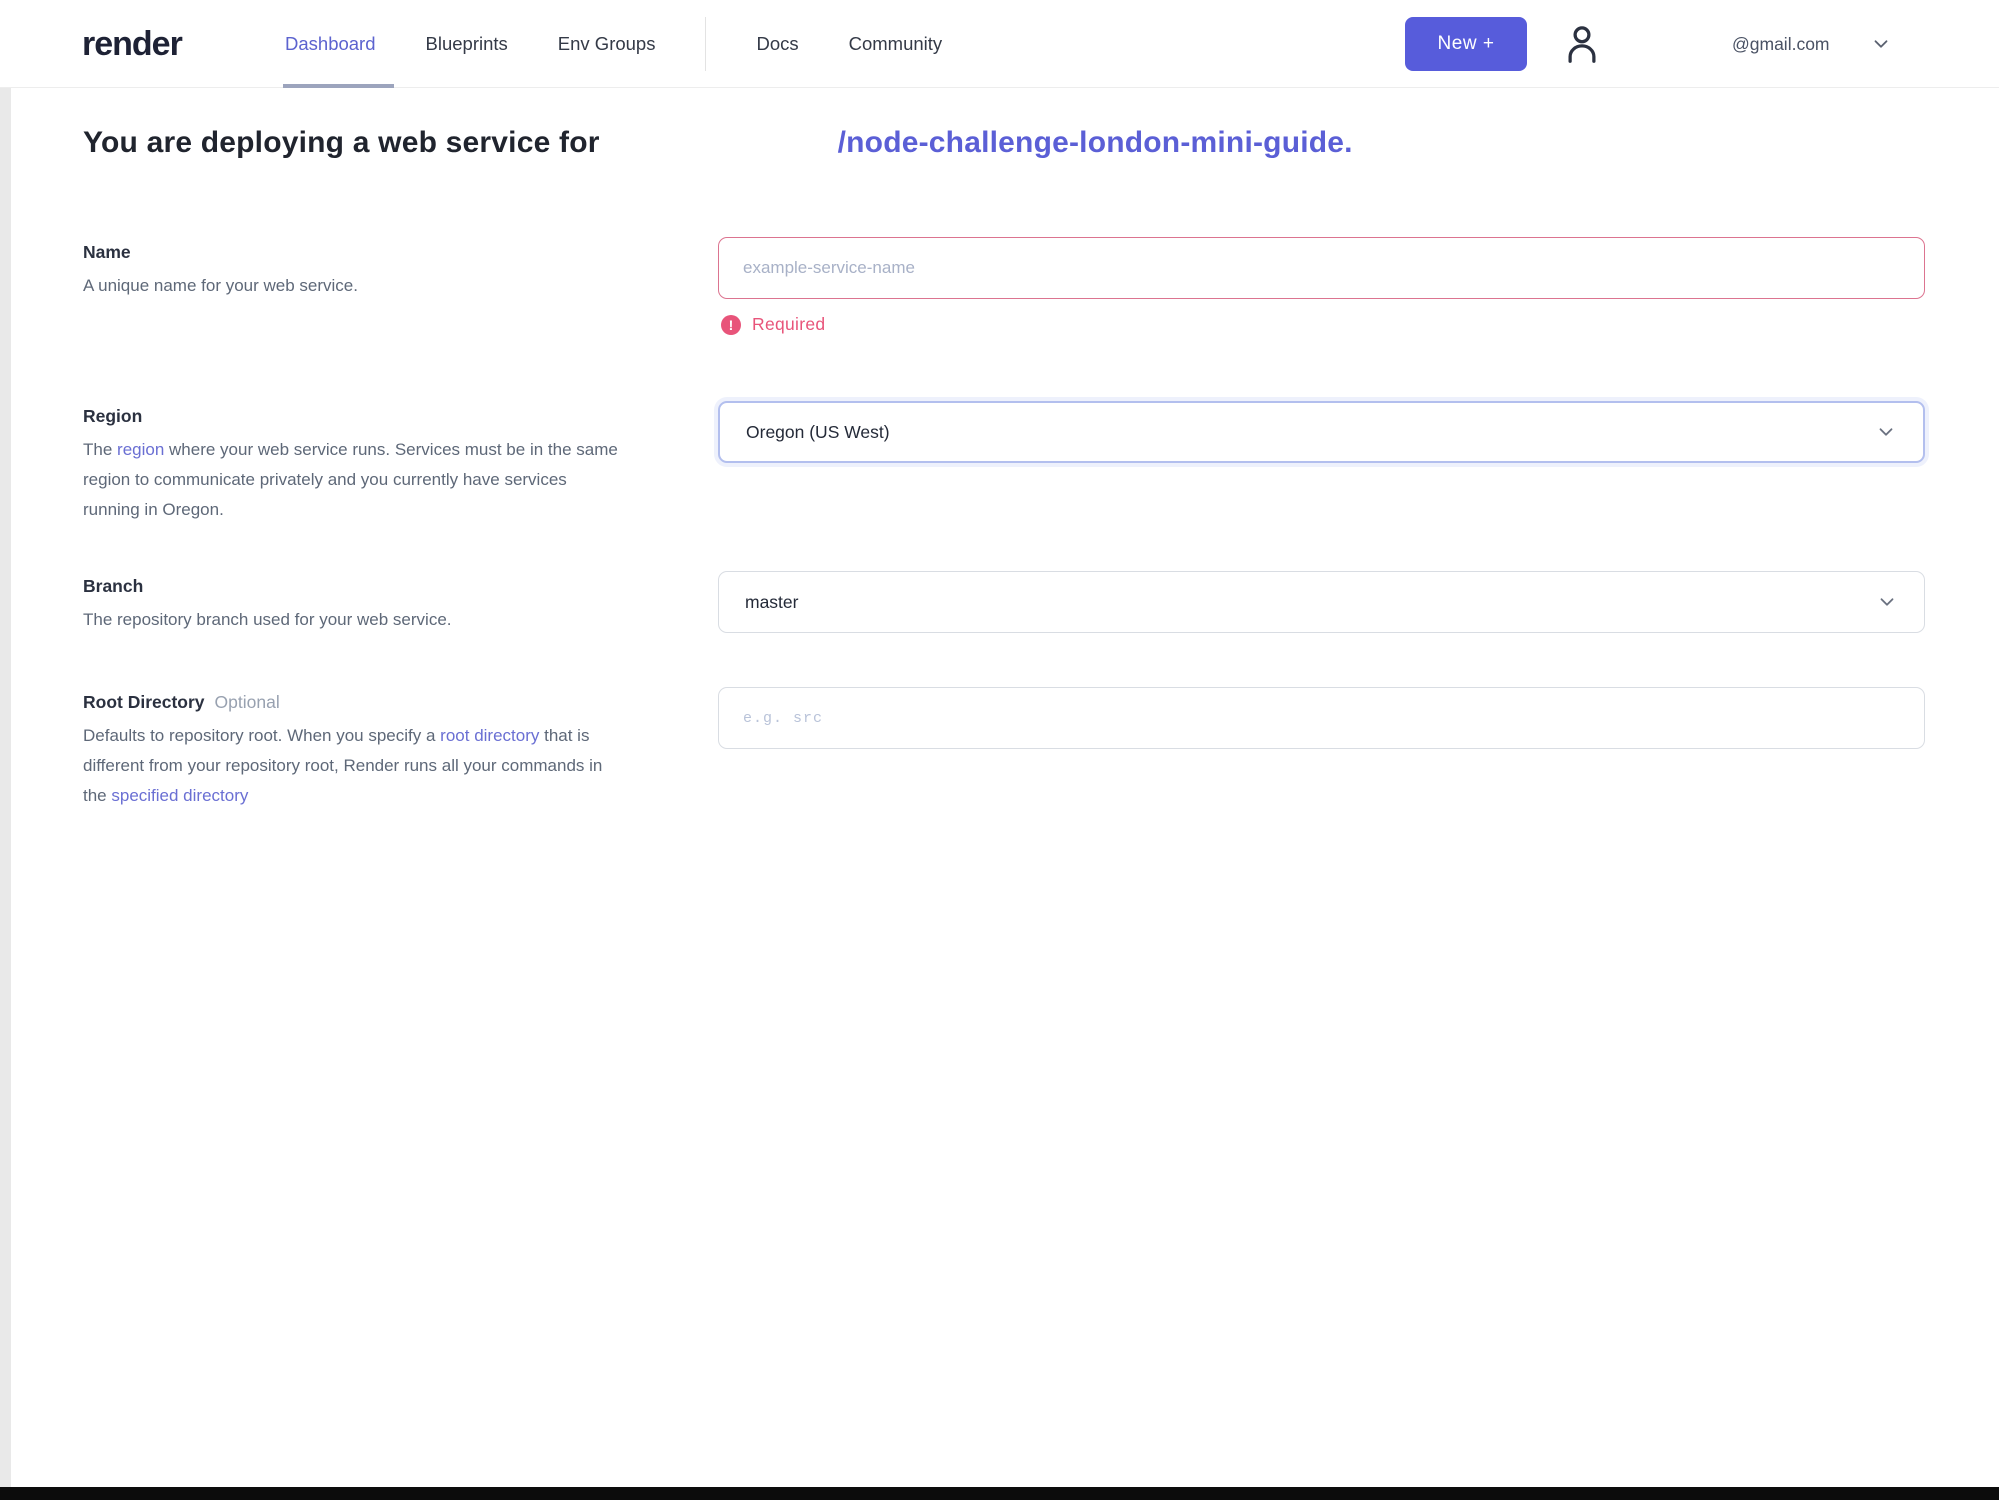 The height and width of the screenshot is (1500, 1999). Describe the element at coordinates (355, 271) in the screenshot. I see `name-field-info: Name A unique name for your web service.` at that location.